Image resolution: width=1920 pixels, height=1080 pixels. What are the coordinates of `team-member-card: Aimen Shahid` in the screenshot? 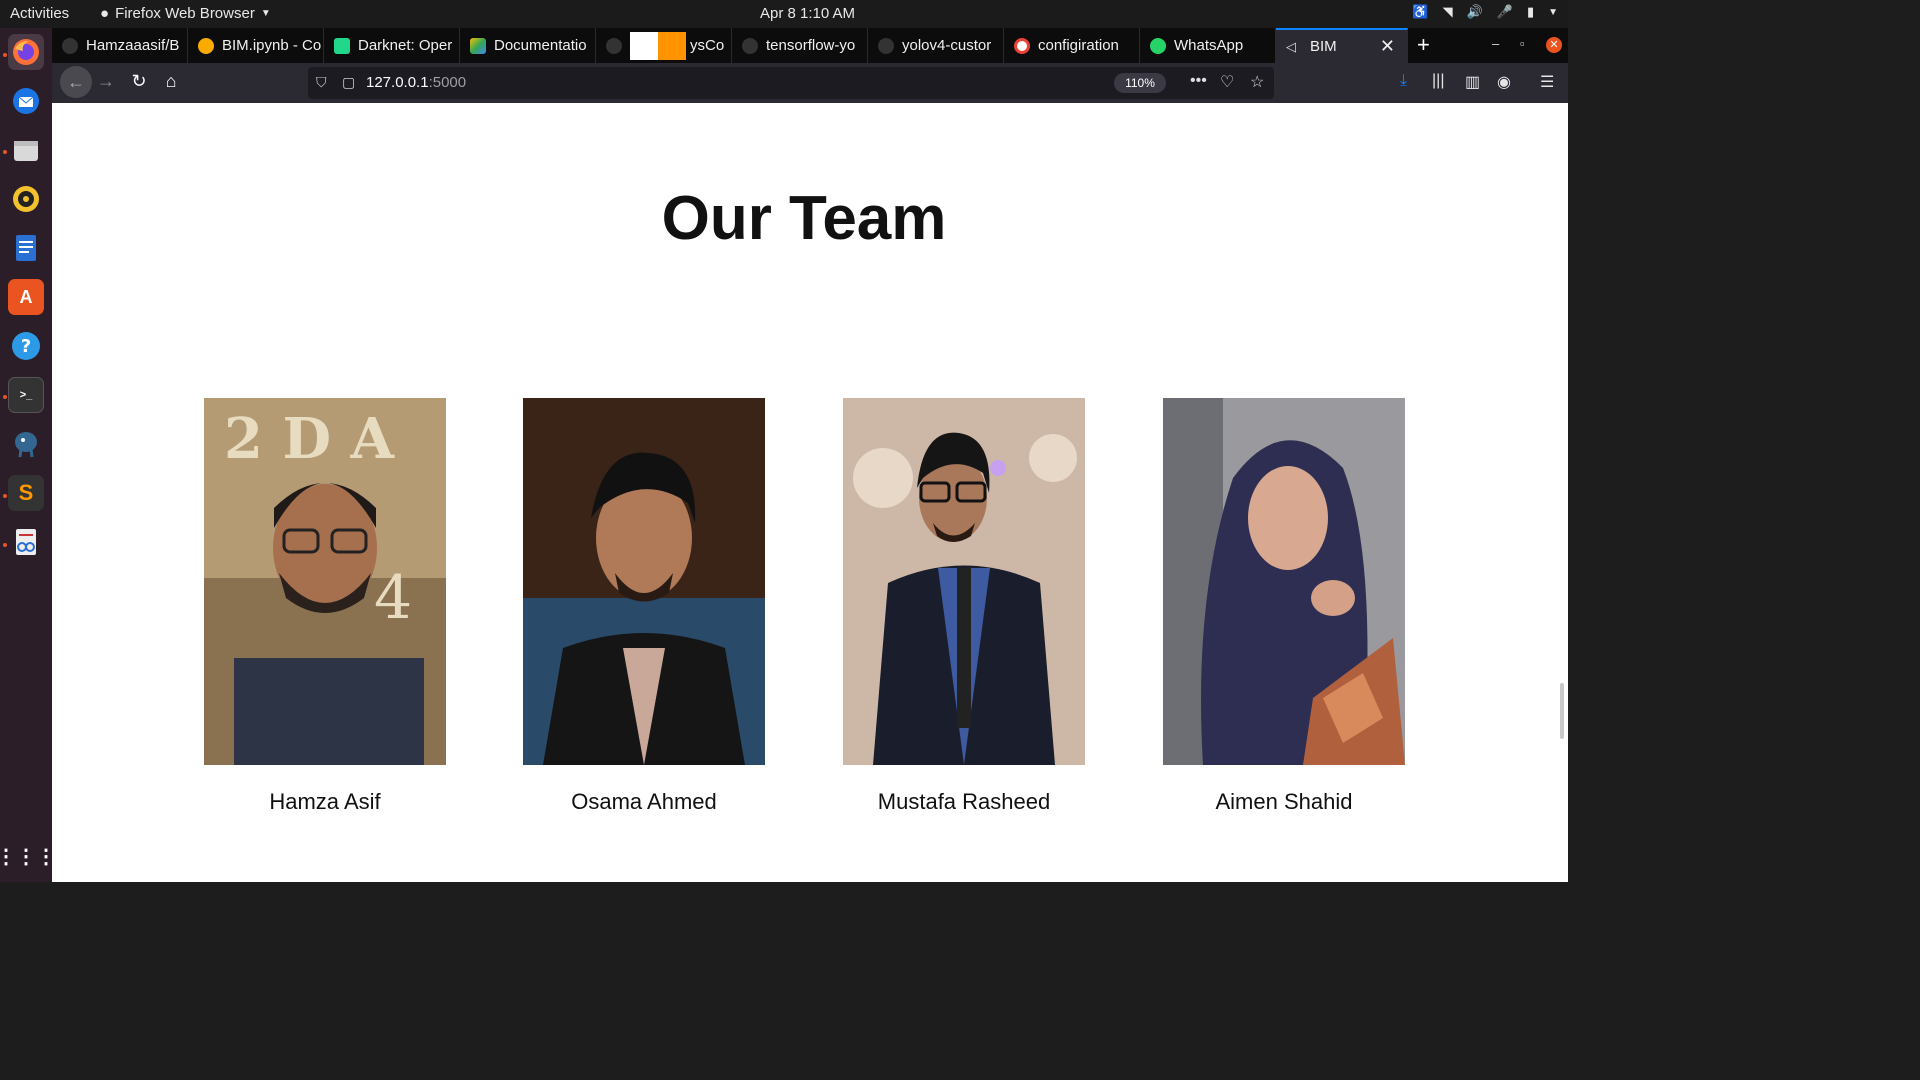 It's located at (1284, 606).